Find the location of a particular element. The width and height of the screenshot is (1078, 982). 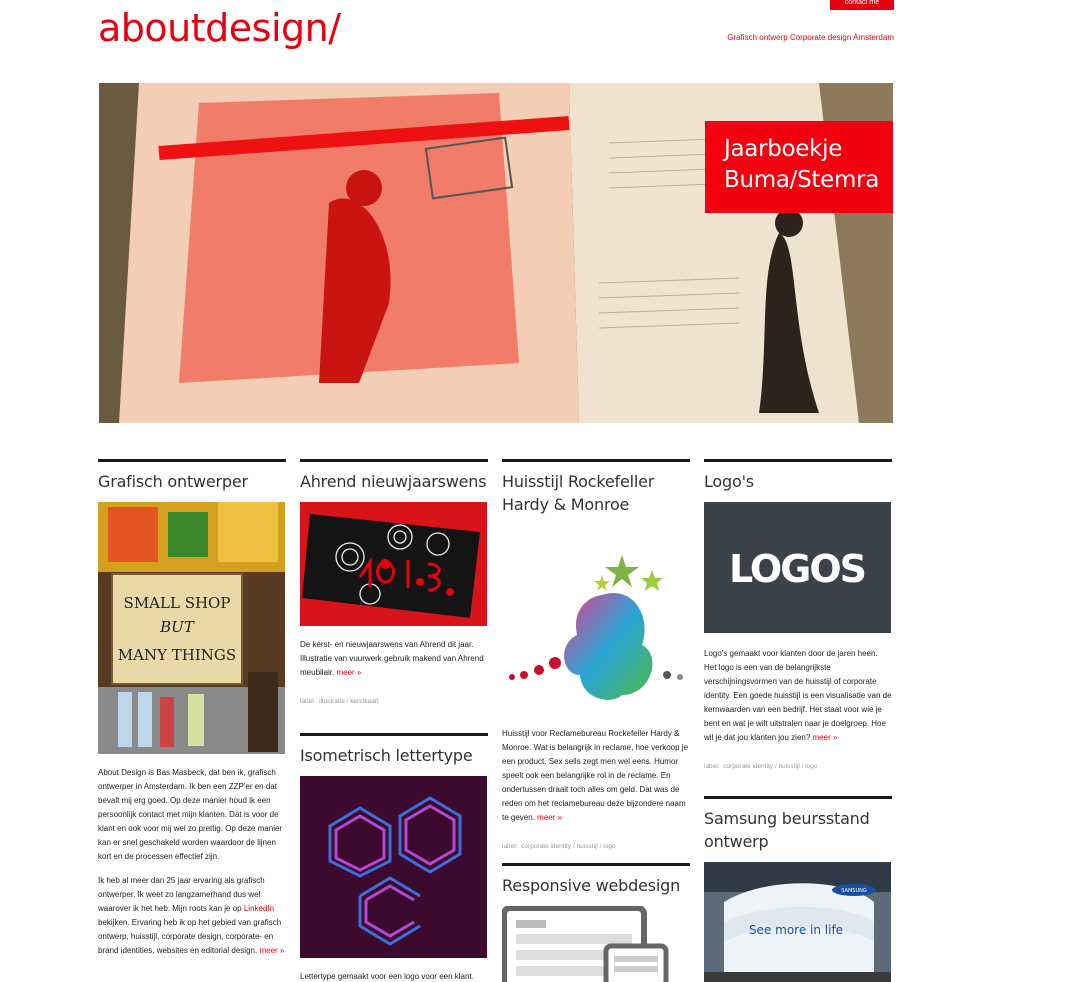

hero-caption-line1: Jaarboekje is located at coordinates (783, 149).